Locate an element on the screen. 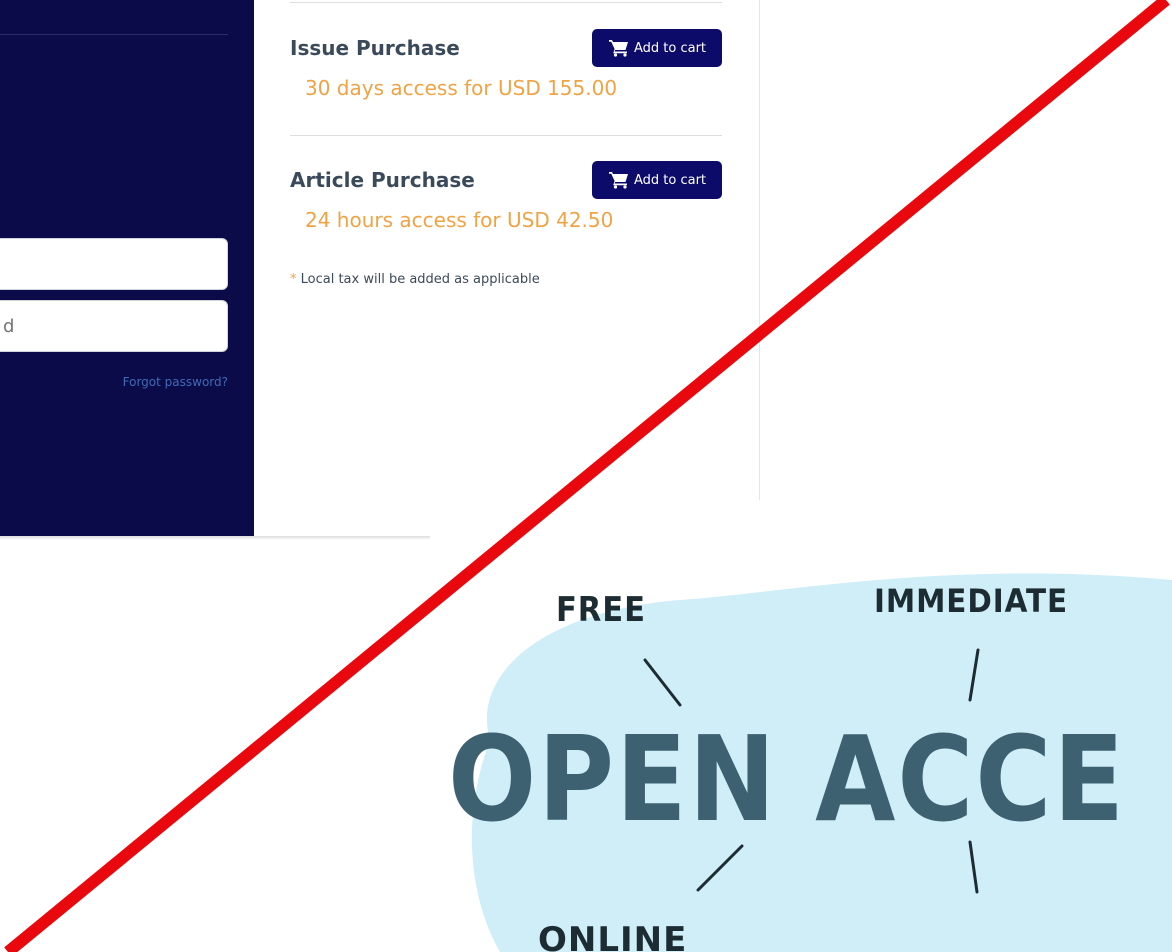 This screenshot has height=952, width=1172. issue-add-to-cart-button: Add to cart is located at coordinates (657, 48).